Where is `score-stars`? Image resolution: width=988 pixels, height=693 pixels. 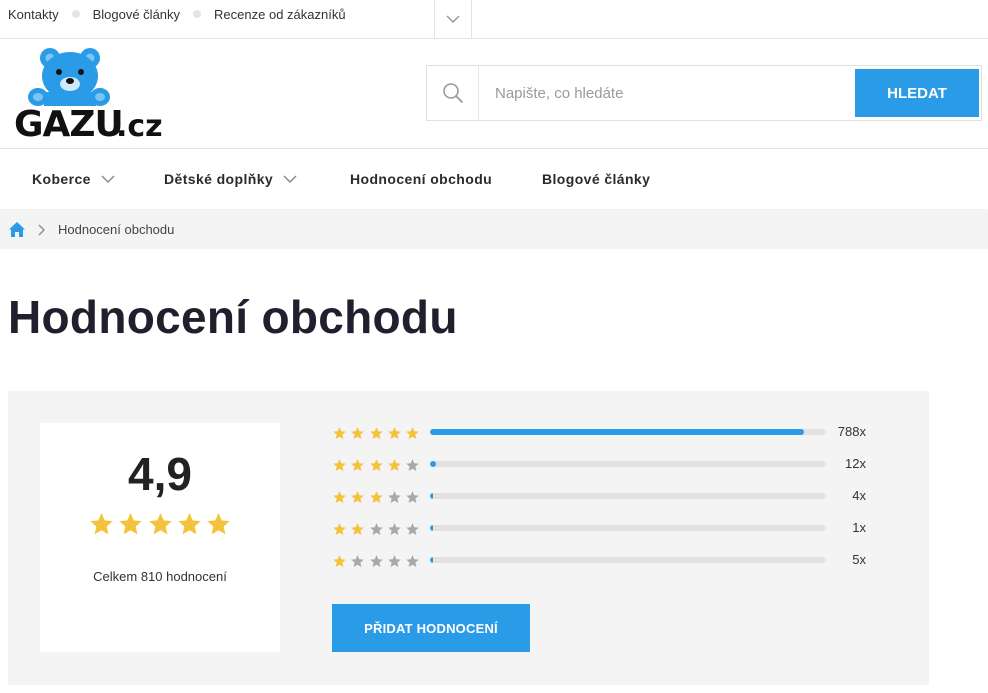
score-stars is located at coordinates (160, 526).